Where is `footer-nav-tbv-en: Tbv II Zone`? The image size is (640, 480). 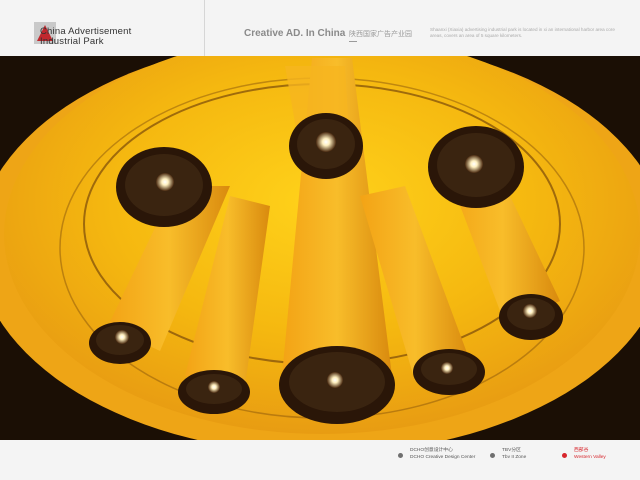 footer-nav-tbv-en: Tbv II Zone is located at coordinates (514, 457).